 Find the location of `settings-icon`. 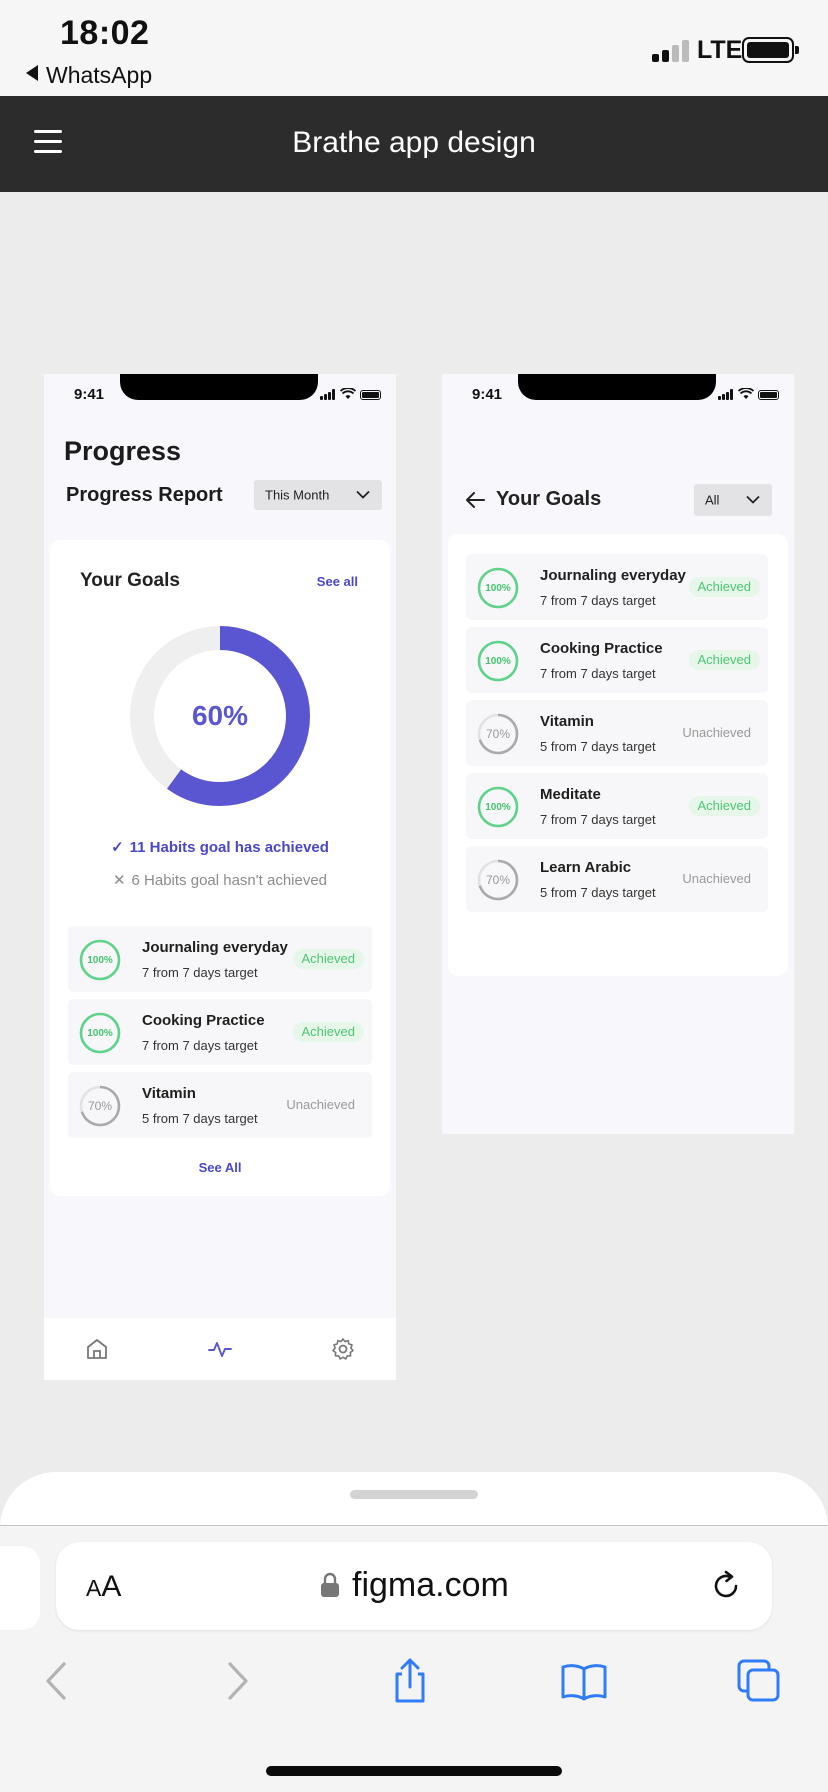

settings-icon is located at coordinates (343, 1349).